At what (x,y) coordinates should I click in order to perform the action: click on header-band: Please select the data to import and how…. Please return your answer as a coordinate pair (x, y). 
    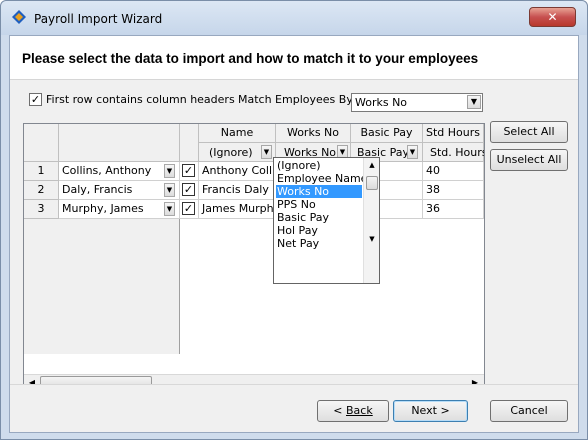
    Looking at the image, I should click on (294, 58).